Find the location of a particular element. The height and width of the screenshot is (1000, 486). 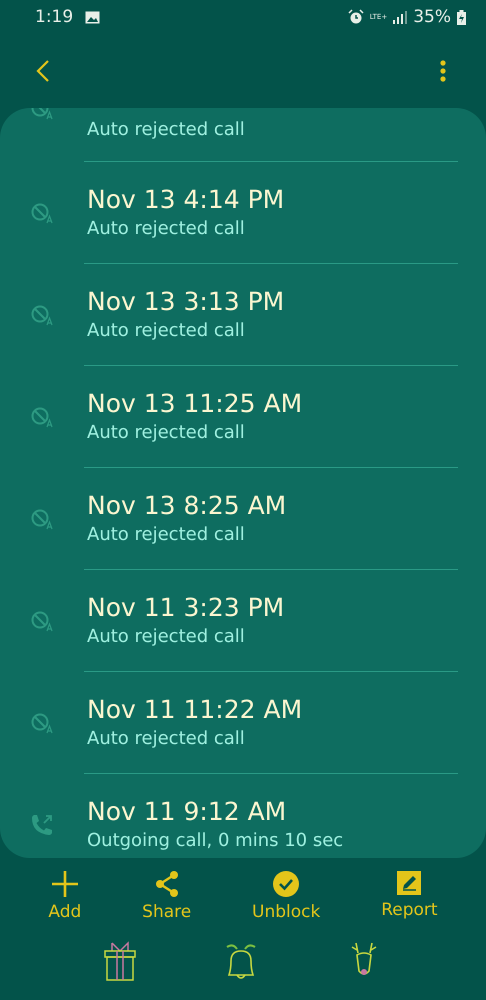

call-time: Nov 11 3:23 PM is located at coordinates (186, 608).